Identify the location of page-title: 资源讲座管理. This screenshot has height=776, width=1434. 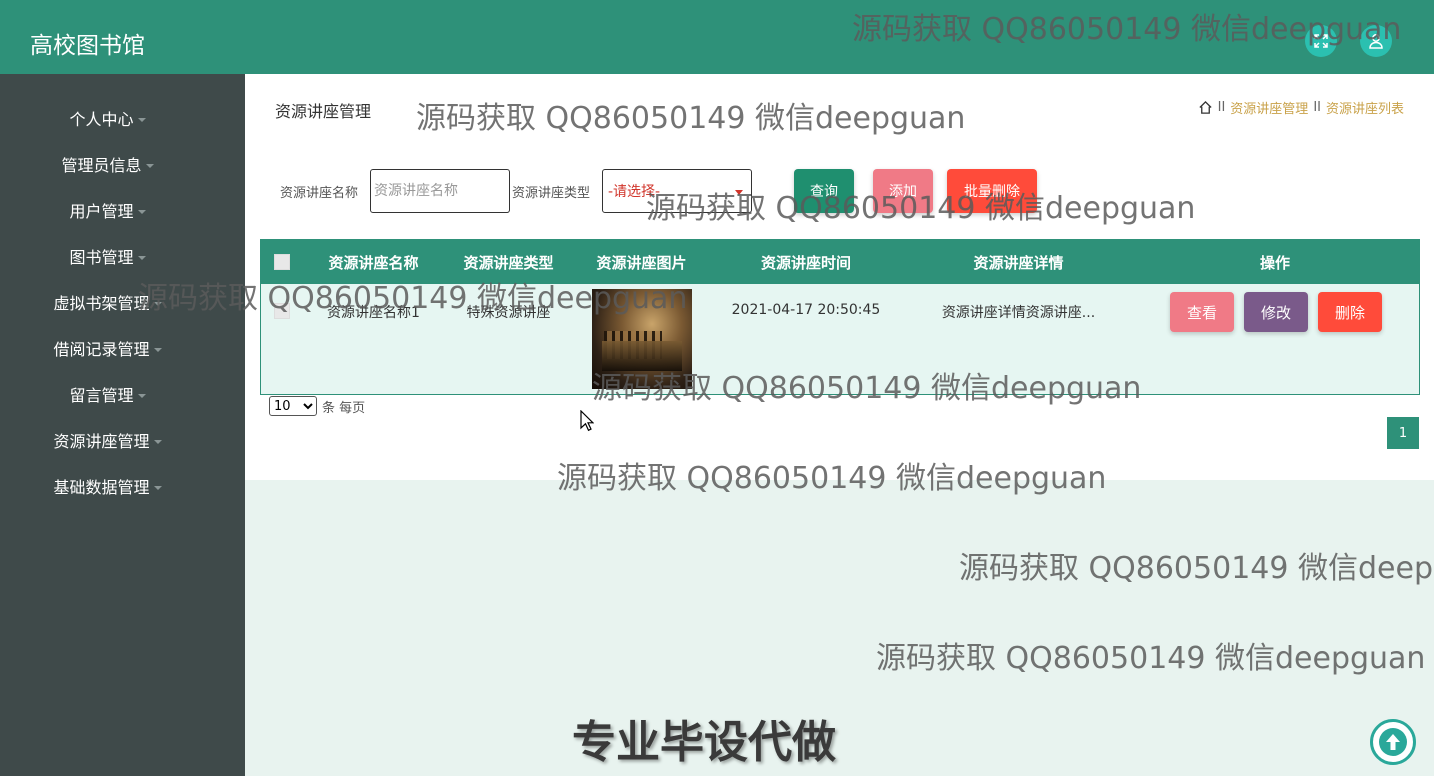
(323, 111).